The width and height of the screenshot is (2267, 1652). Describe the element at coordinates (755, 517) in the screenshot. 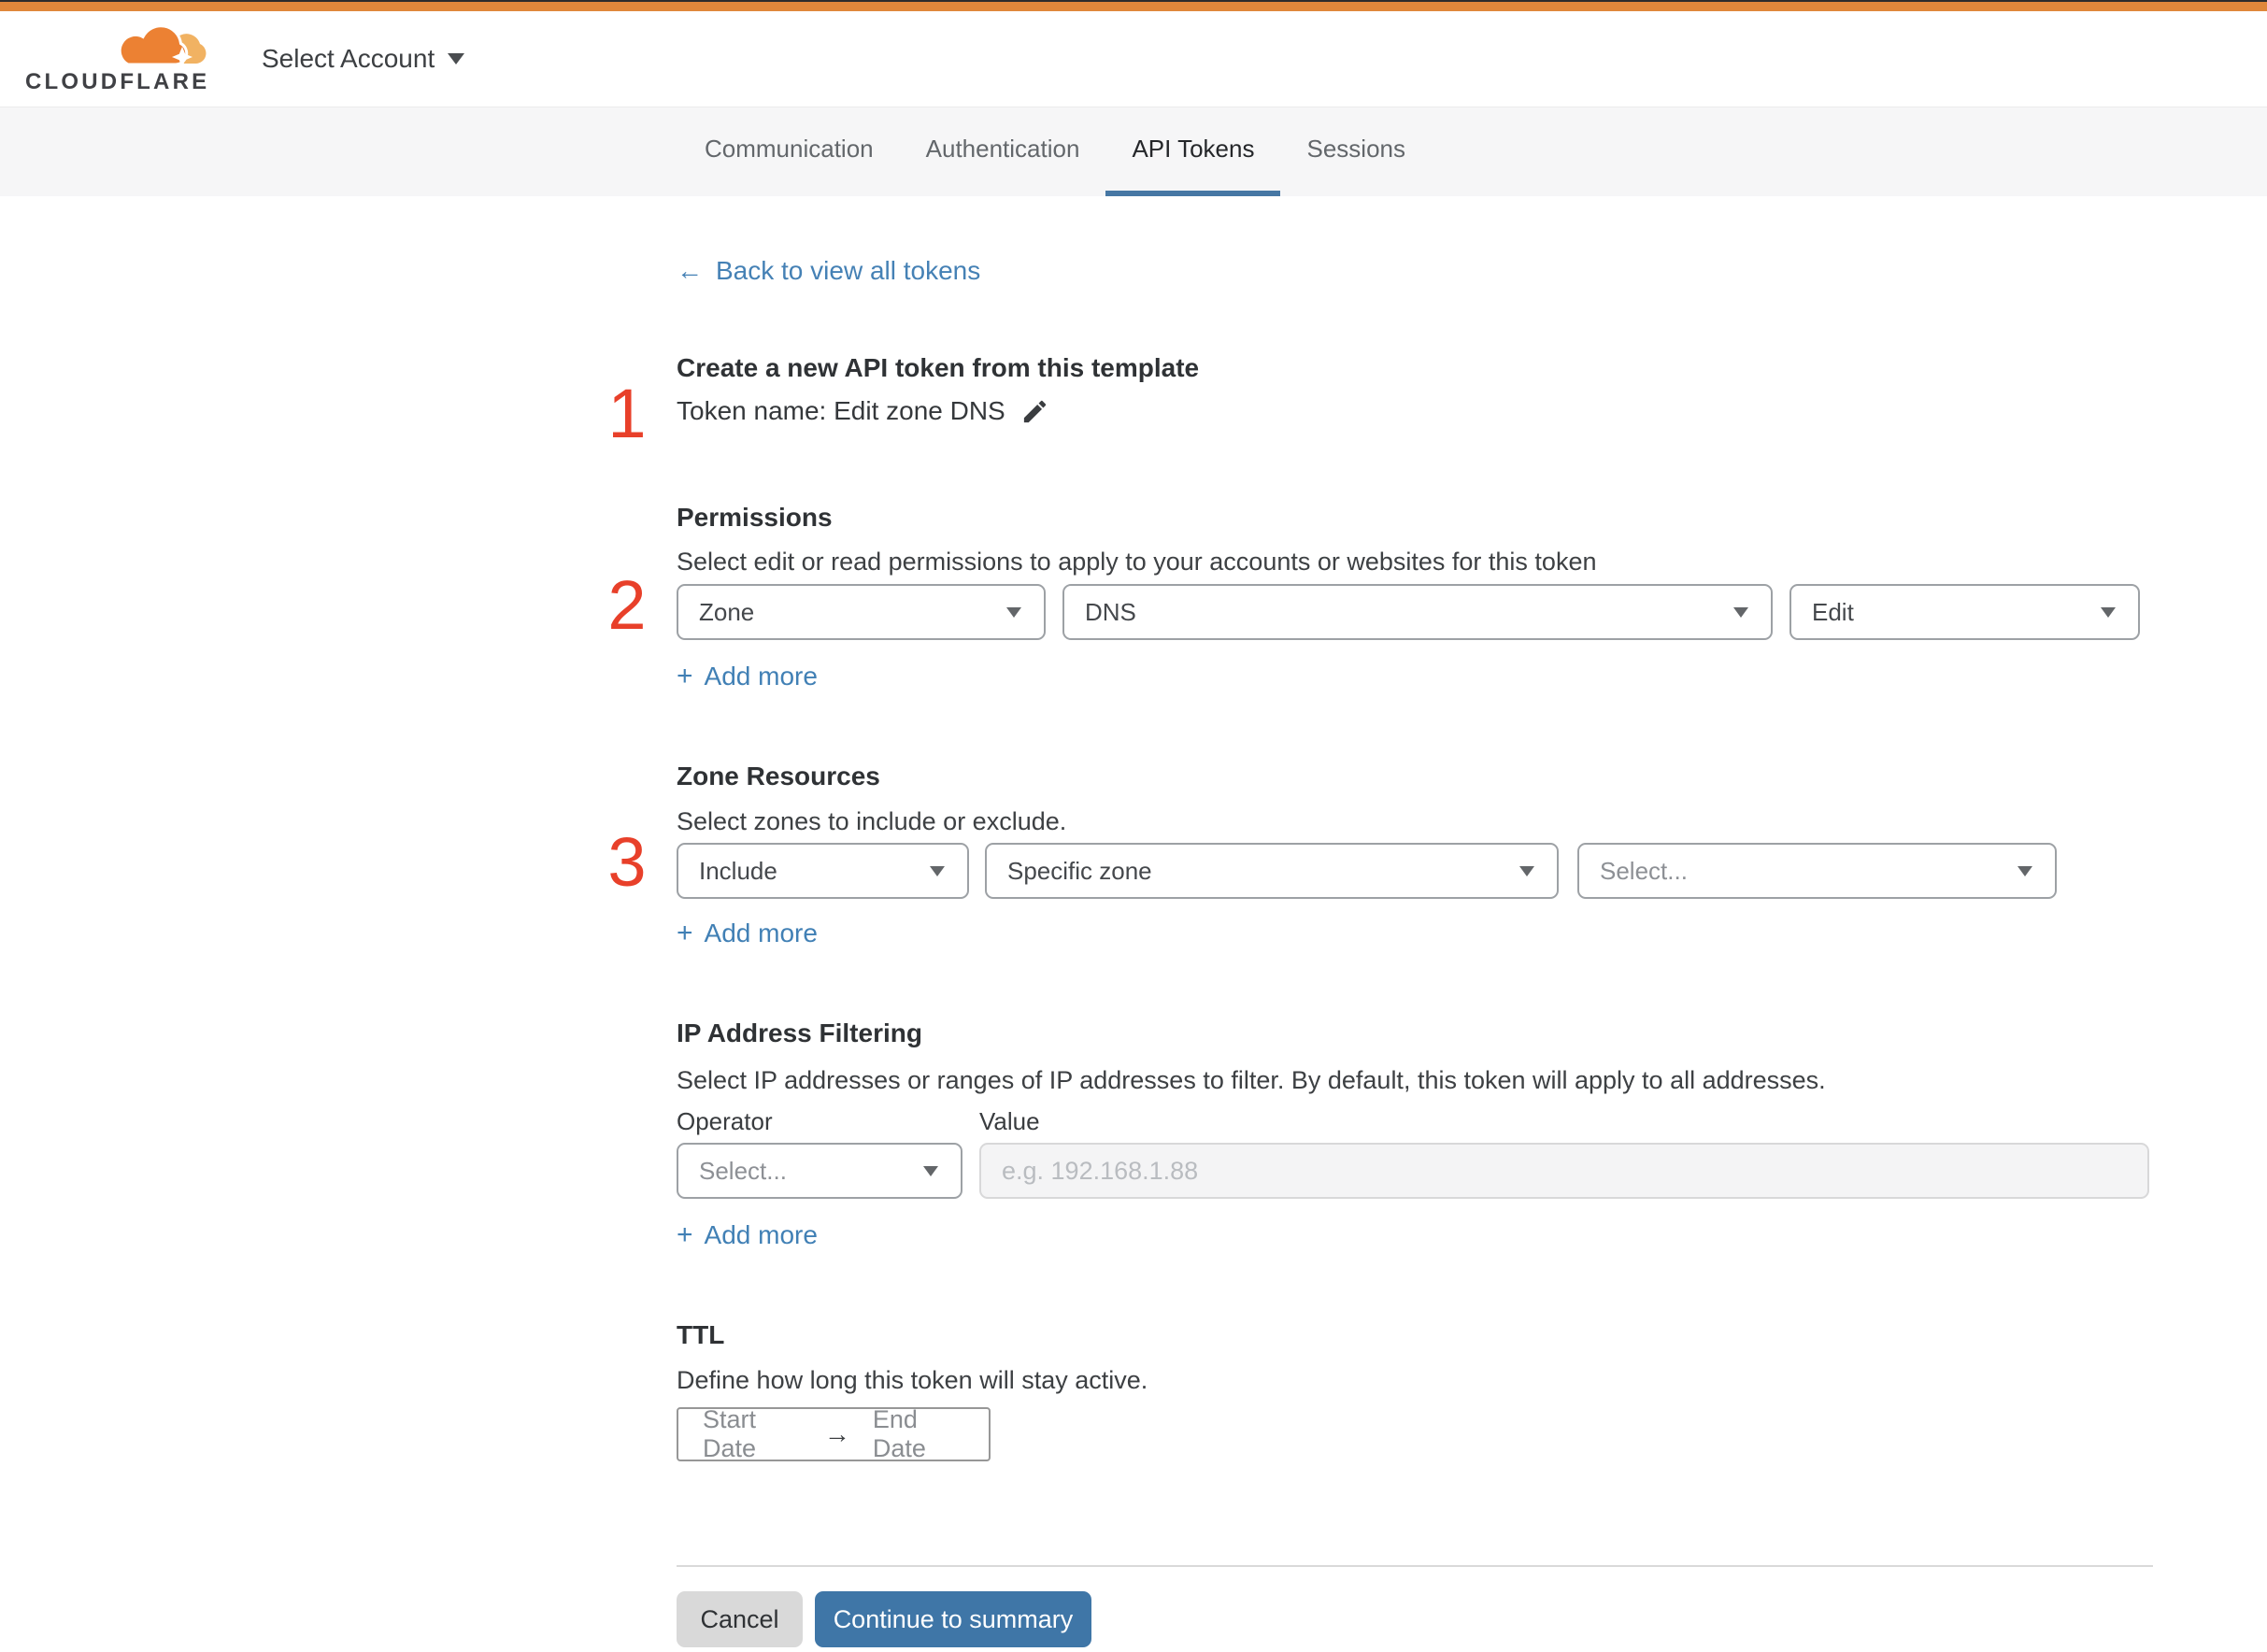

I see `permissions-title: Permissions` at that location.